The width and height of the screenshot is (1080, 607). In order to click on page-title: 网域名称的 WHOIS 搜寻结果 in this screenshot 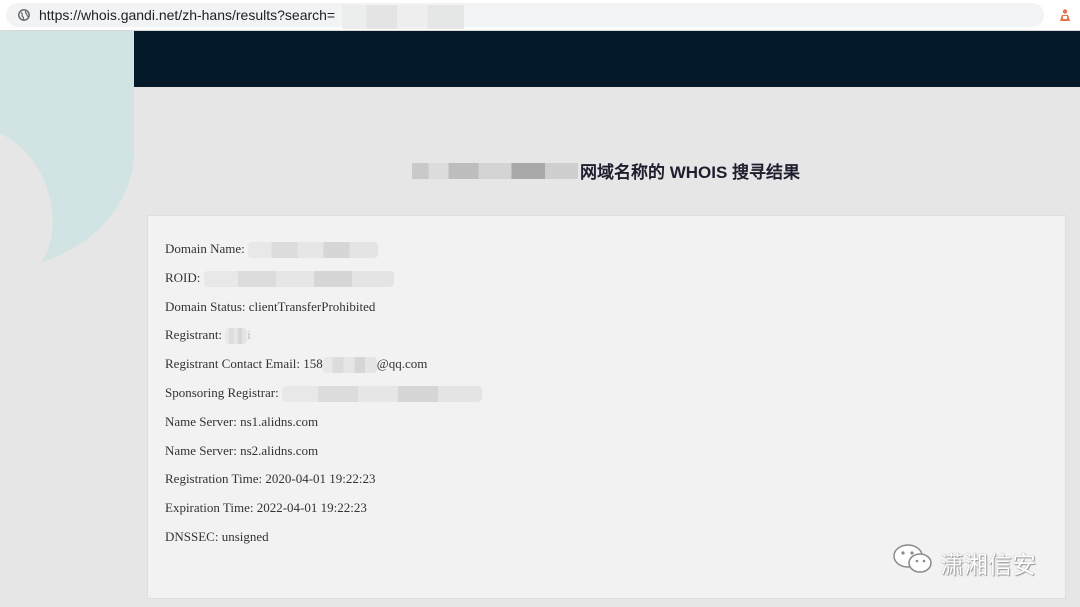, I will do `click(606, 170)`.